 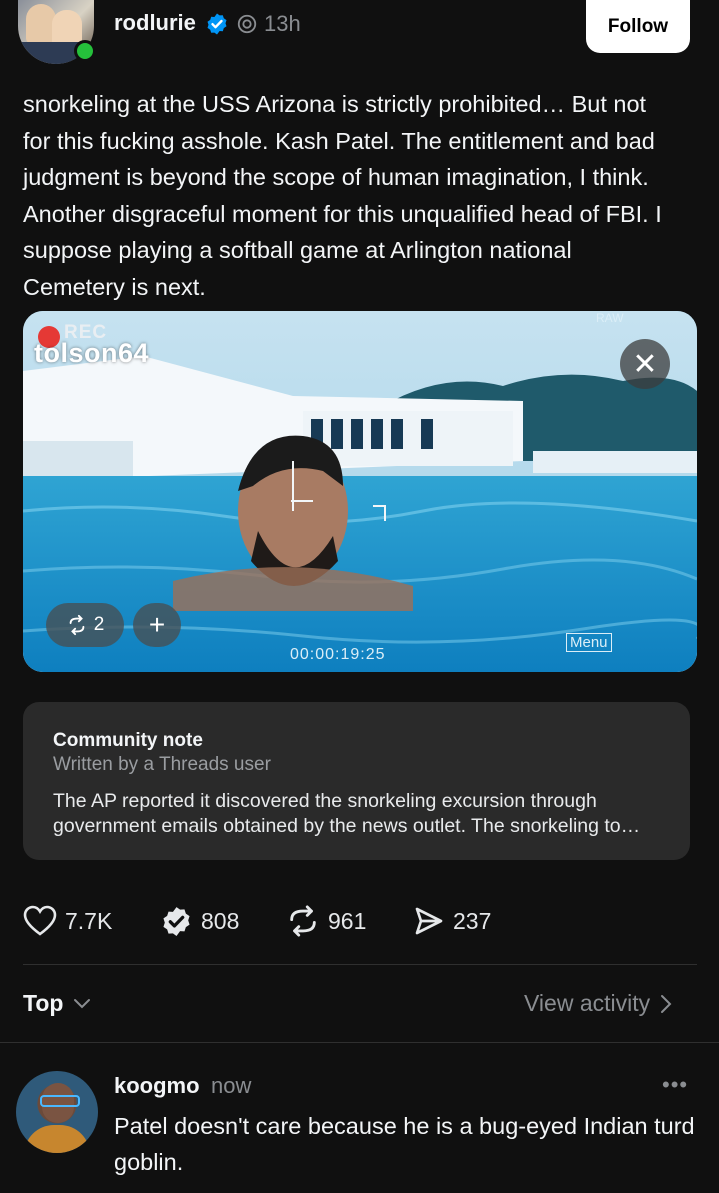 I want to click on community-note-subtitle: Written by a Threads user, so click(x=162, y=764).